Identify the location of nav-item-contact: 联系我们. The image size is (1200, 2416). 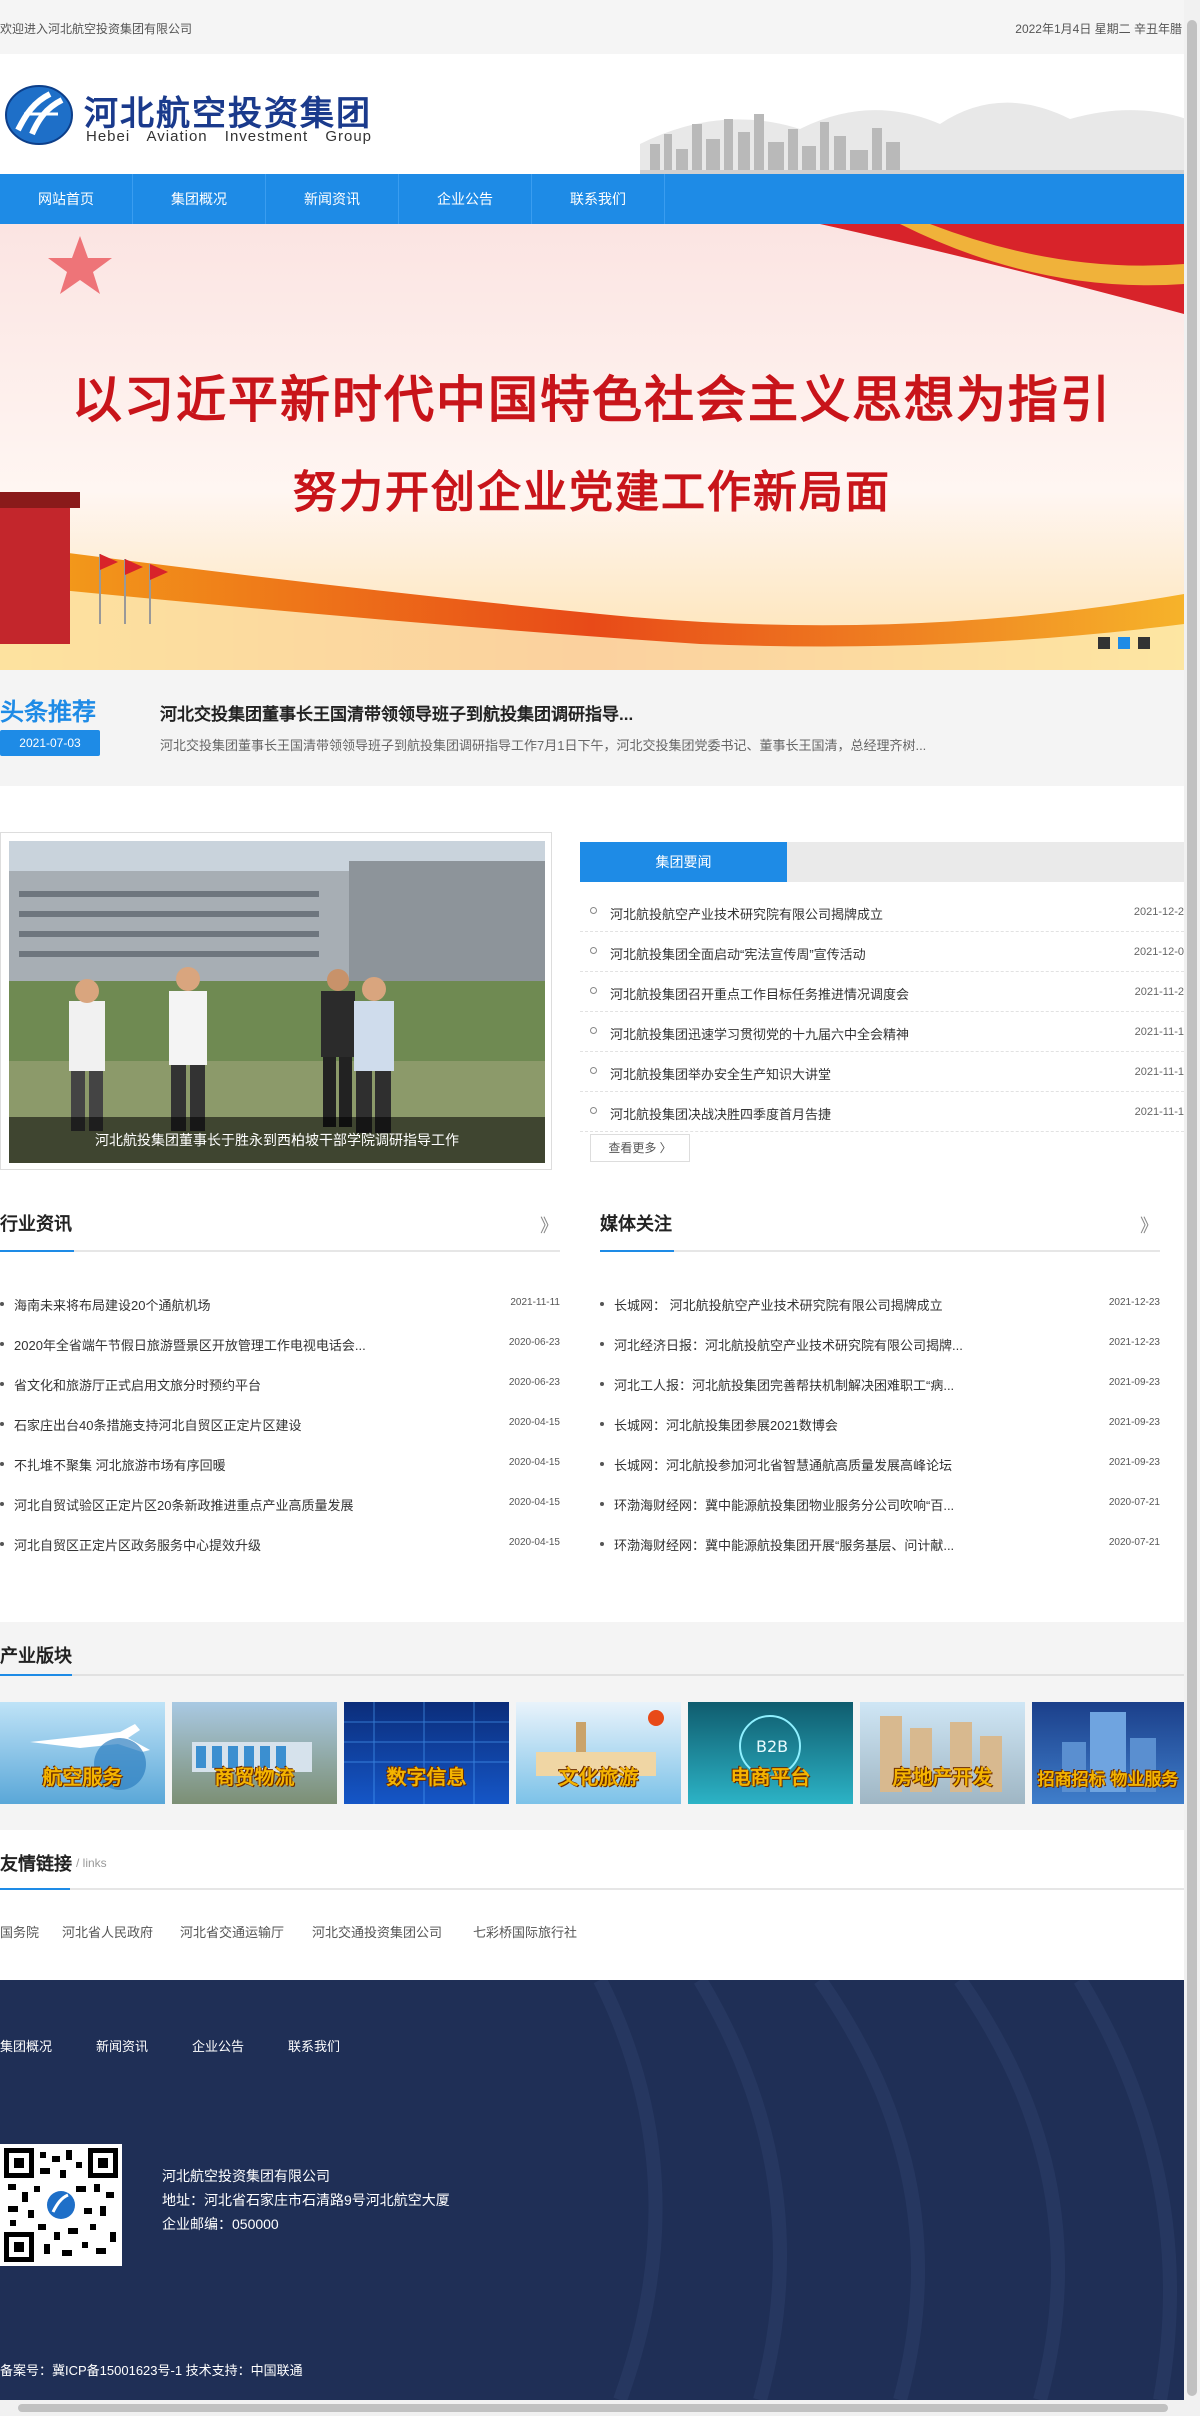
(598, 199).